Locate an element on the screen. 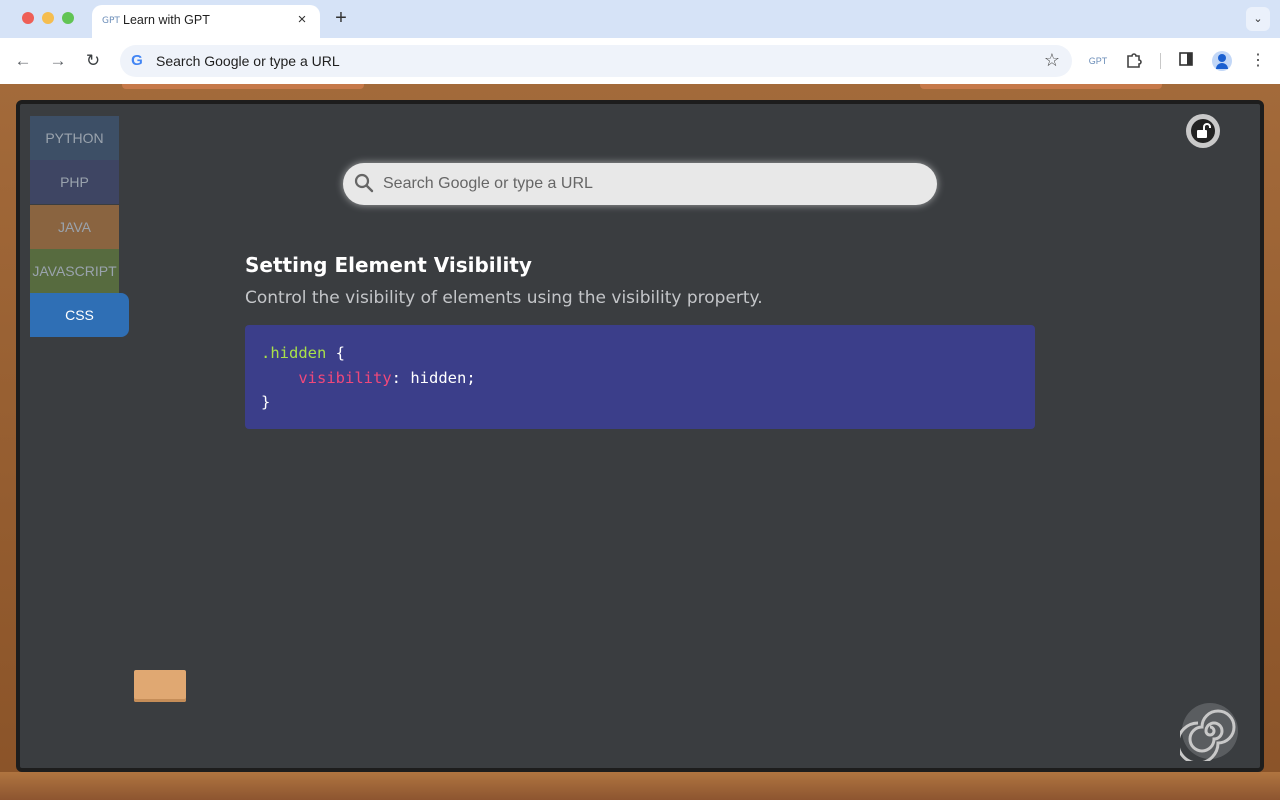 This screenshot has height=800, width=1280. spiral-logo-icon is located at coordinates (1208, 733).